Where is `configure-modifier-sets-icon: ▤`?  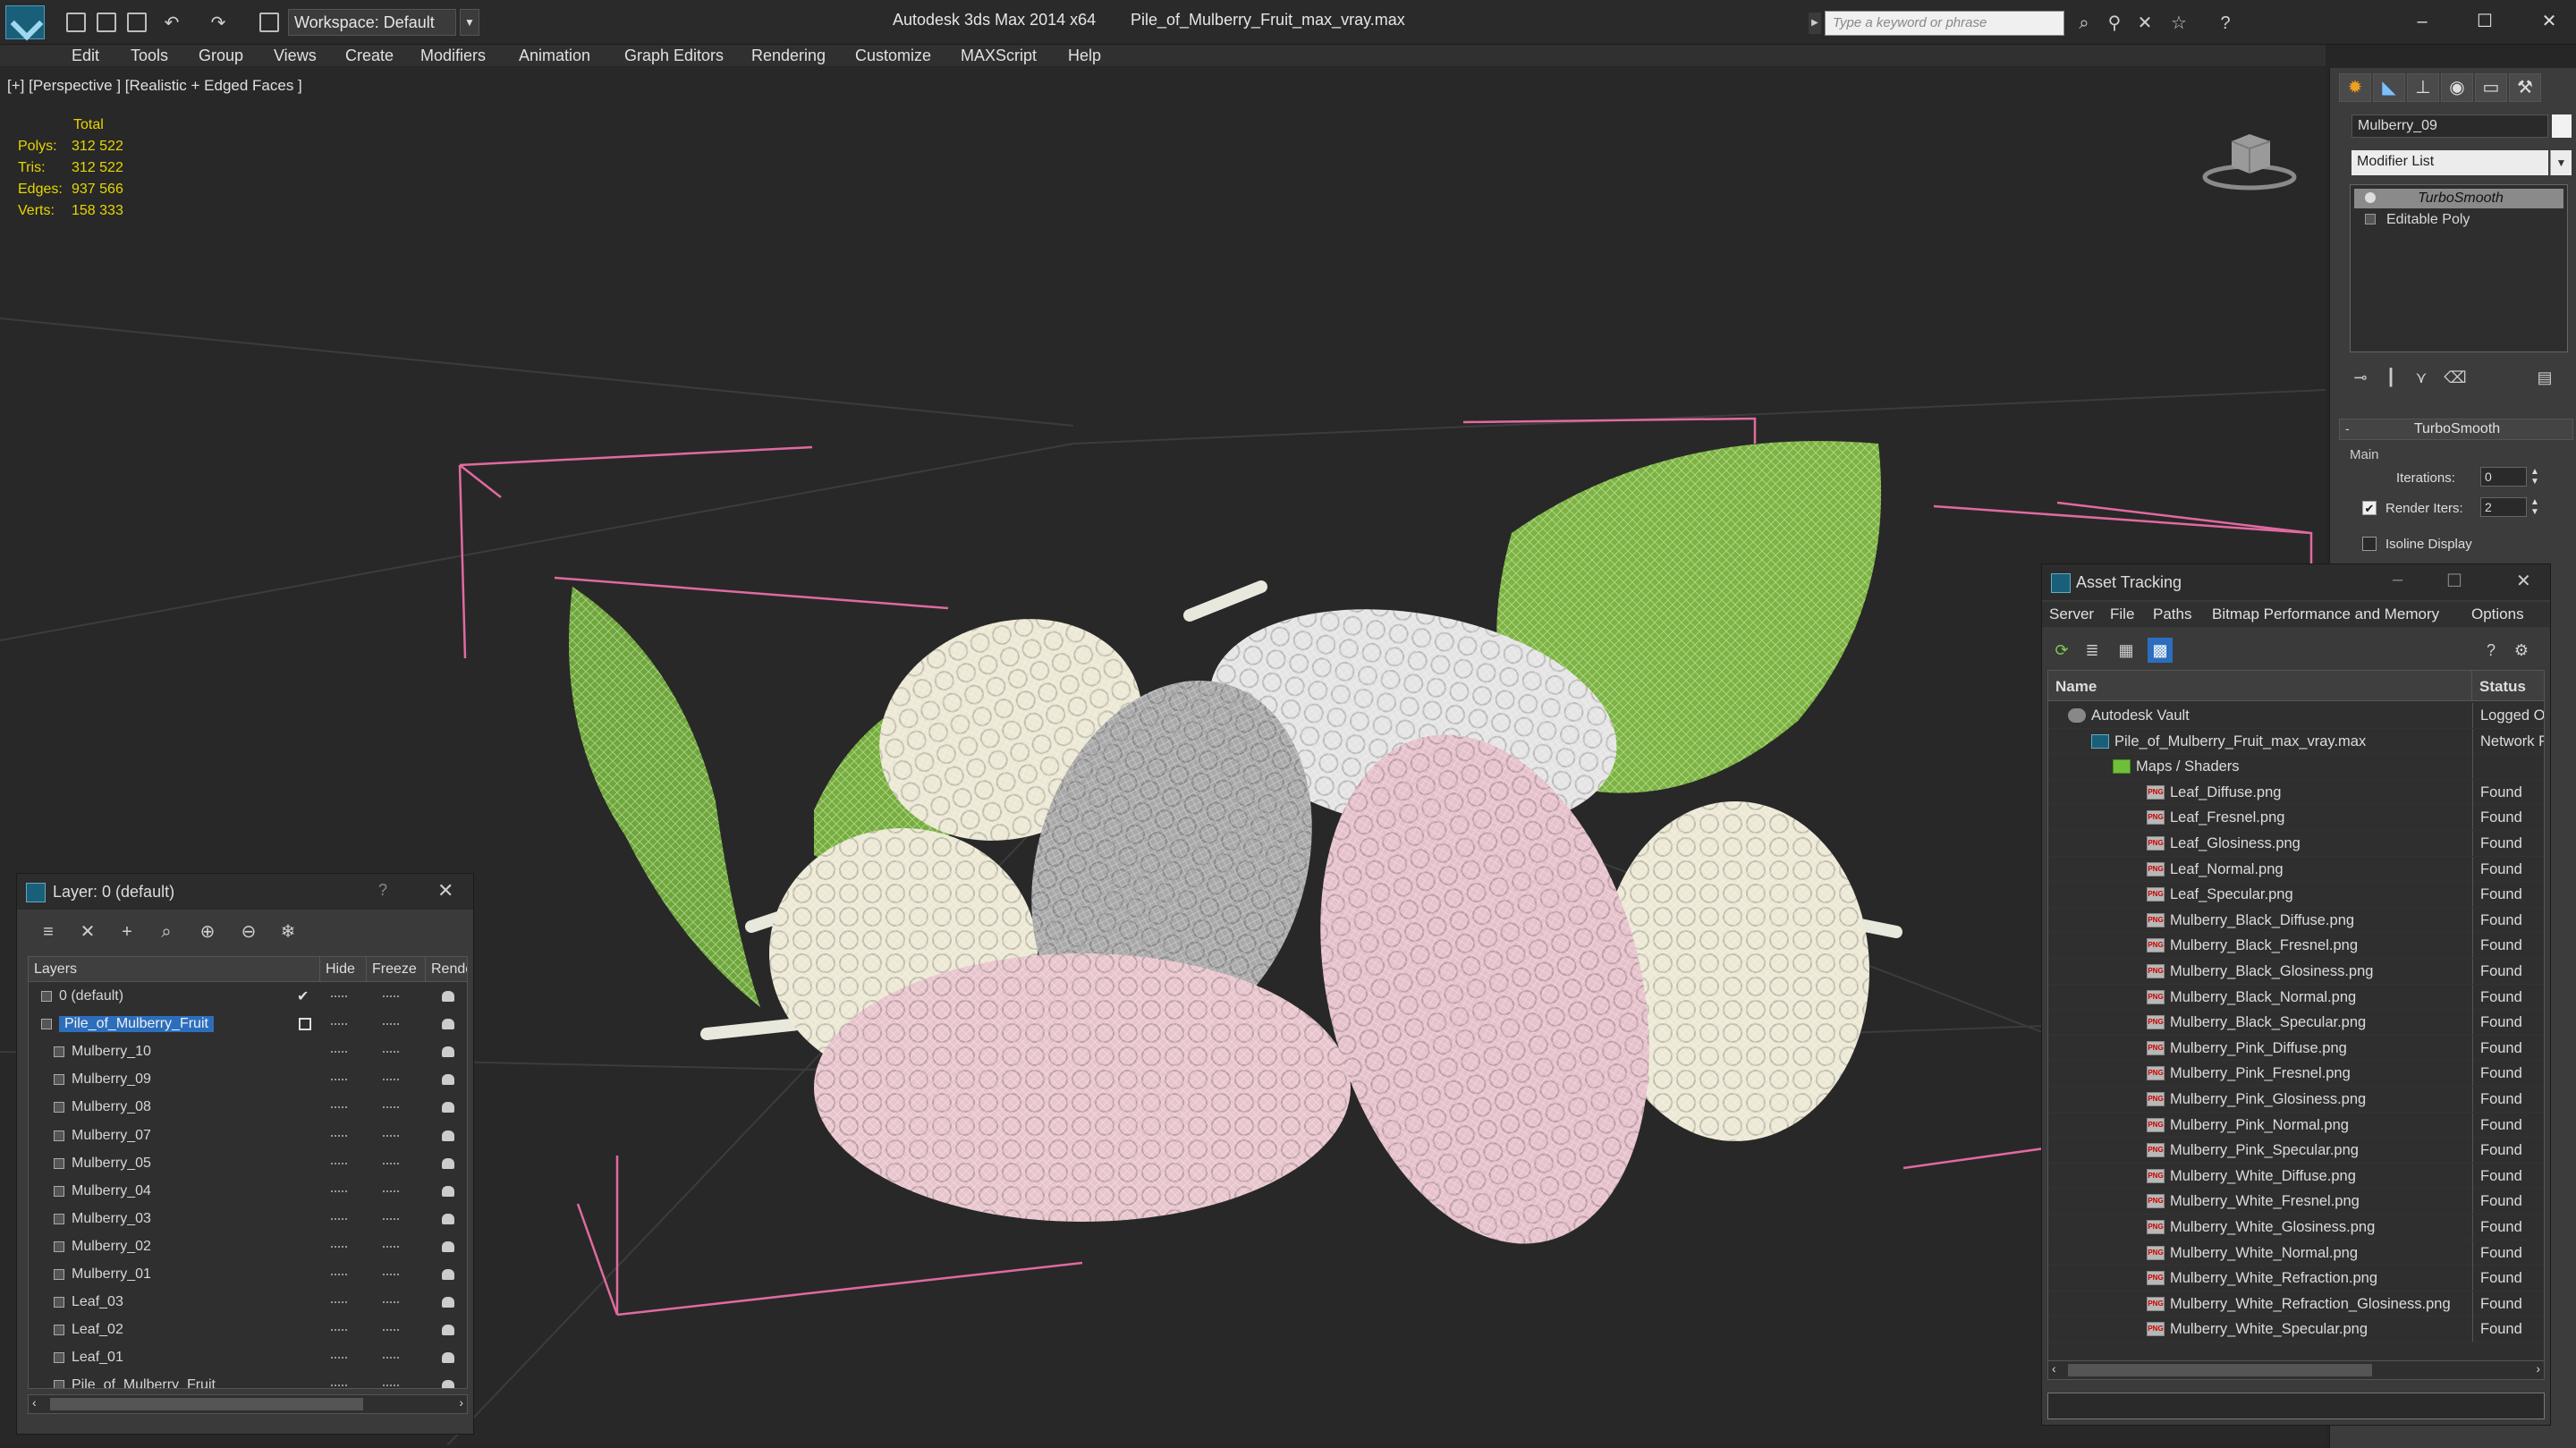 configure-modifier-sets-icon: ▤ is located at coordinates (2544, 377).